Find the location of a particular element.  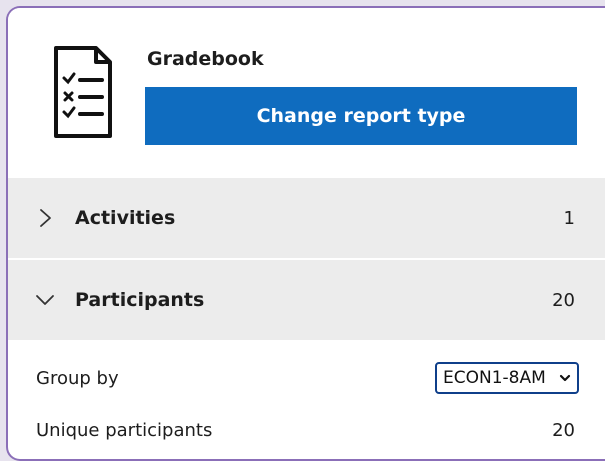

report-title: Gradebook is located at coordinates (205, 59).